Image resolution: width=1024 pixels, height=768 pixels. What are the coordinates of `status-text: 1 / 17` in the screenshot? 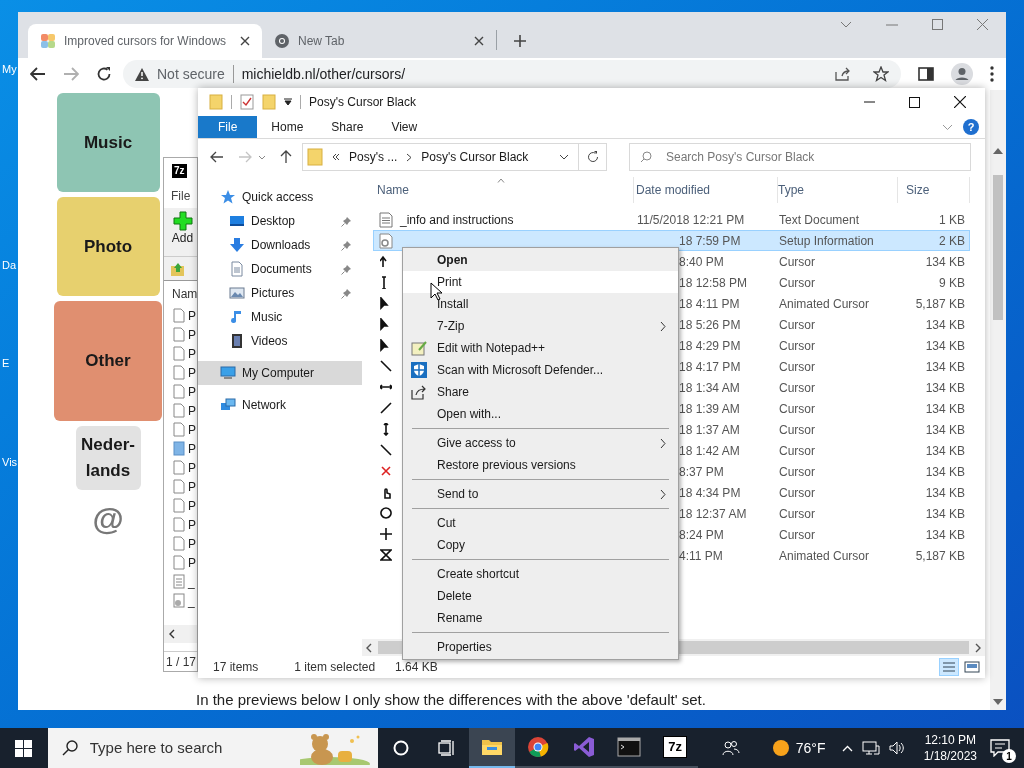 It's located at (181, 662).